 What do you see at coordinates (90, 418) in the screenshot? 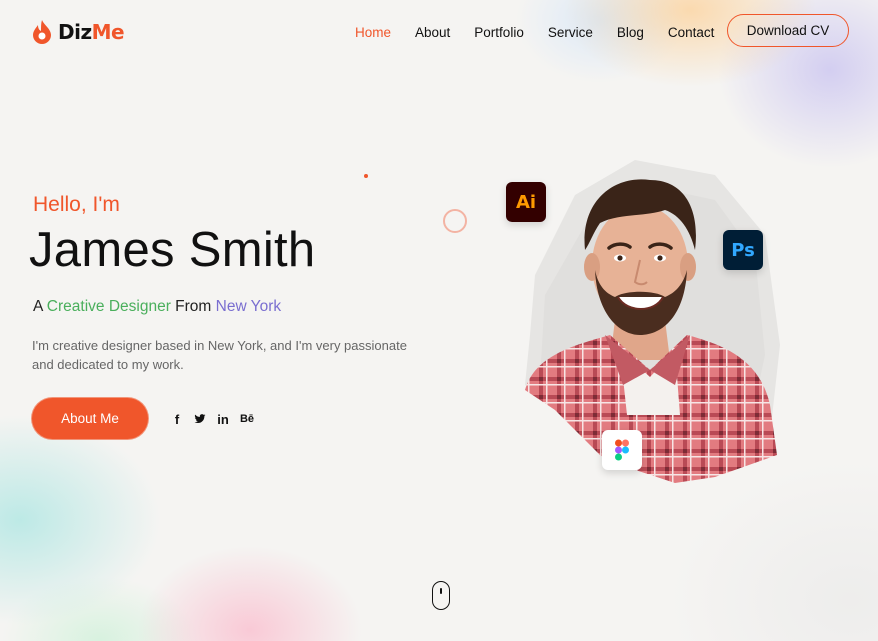
I see `about-me-button: About Me` at bounding box center [90, 418].